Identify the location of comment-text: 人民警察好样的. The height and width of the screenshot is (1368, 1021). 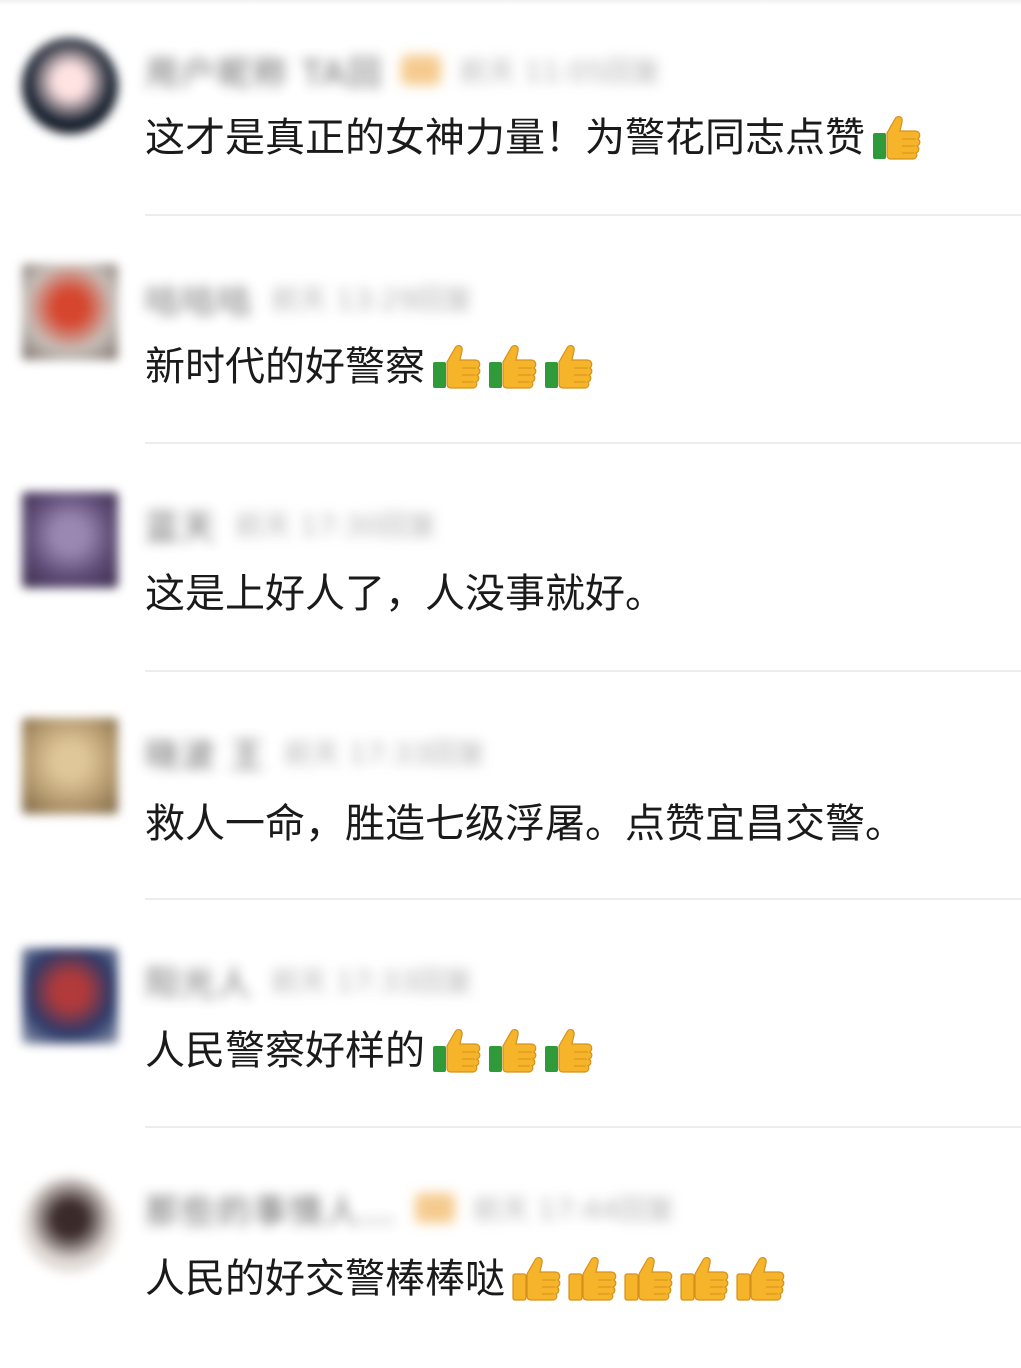
(371, 1051).